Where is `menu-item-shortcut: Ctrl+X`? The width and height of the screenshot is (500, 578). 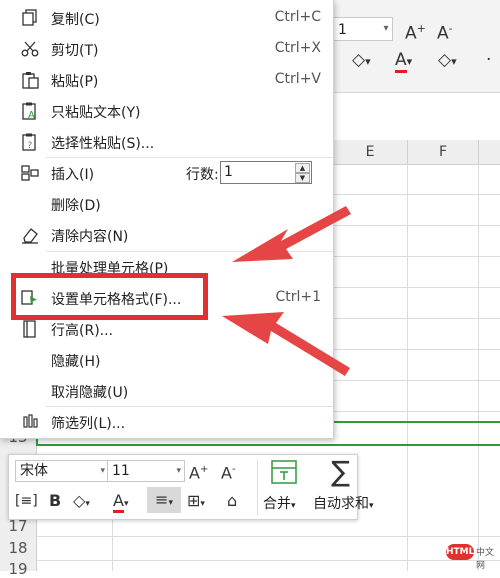 menu-item-shortcut: Ctrl+X is located at coordinates (297, 48).